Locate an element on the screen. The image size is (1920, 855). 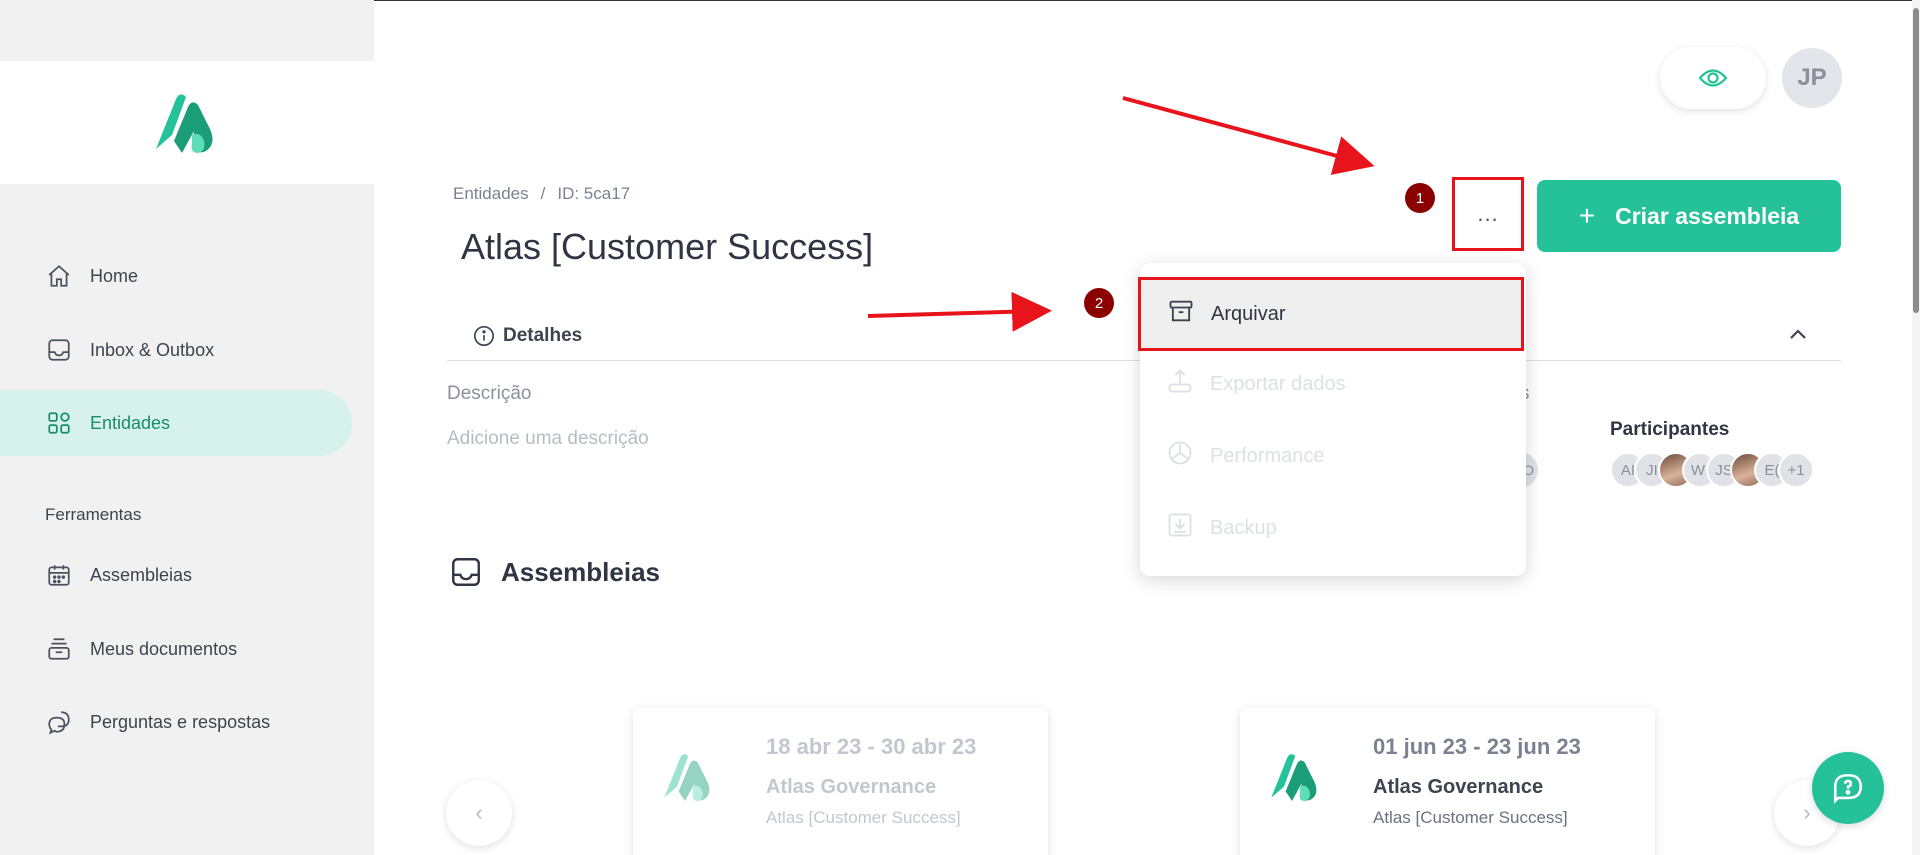
assembleias-section-title: Assembleias is located at coordinates (554, 572).